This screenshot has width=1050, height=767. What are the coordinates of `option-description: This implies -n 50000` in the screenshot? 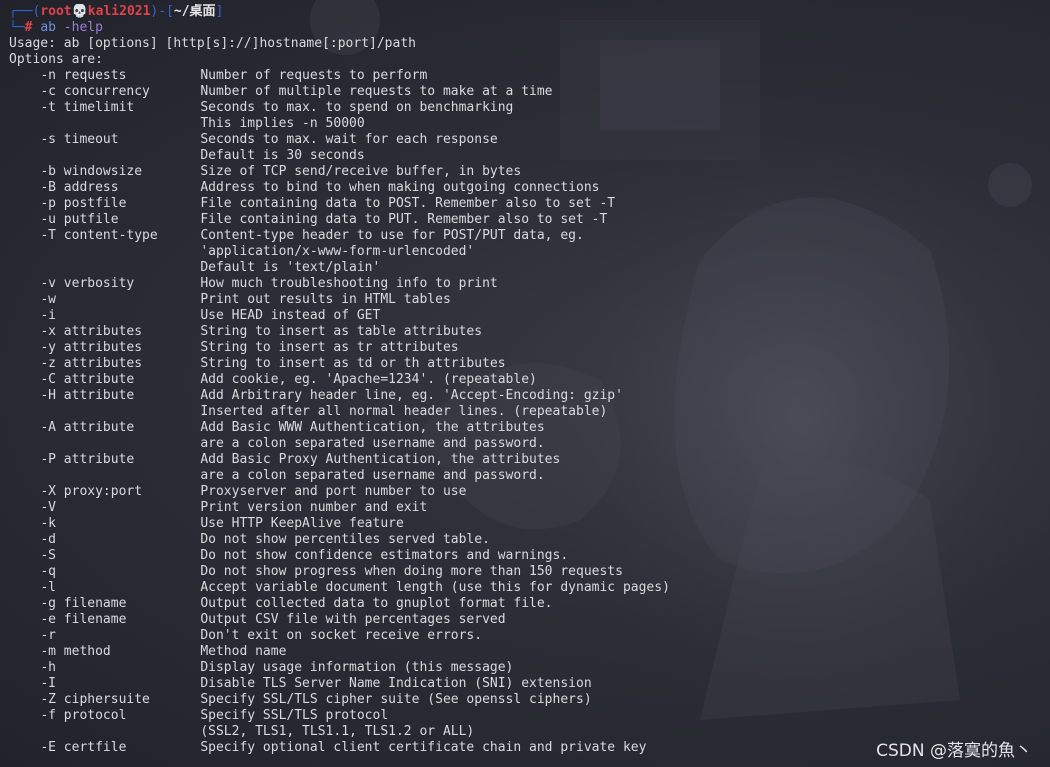 It's located at (282, 123).